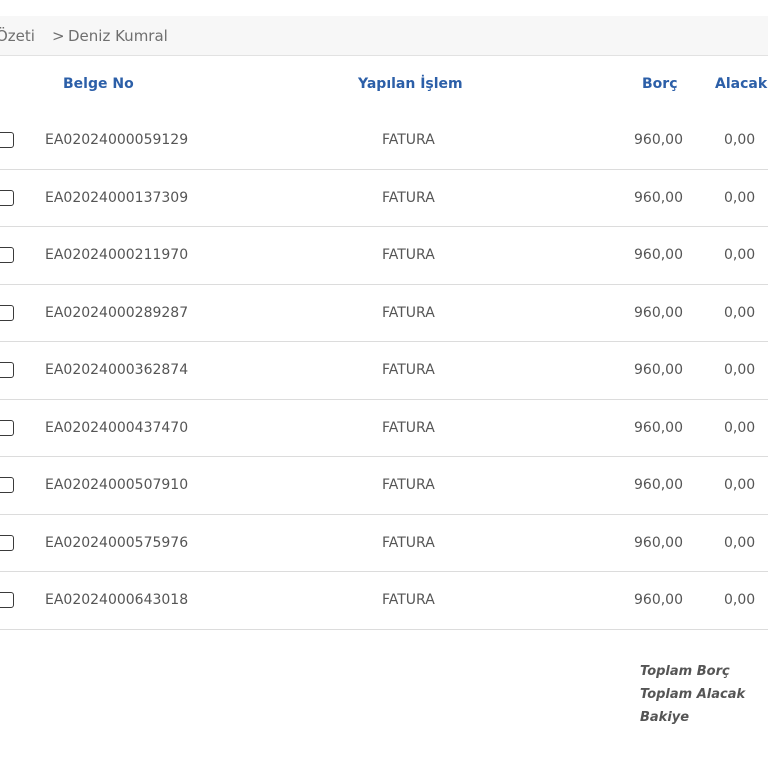  What do you see at coordinates (741, 84) in the screenshot?
I see `column-header-alacak: Alacak` at bounding box center [741, 84].